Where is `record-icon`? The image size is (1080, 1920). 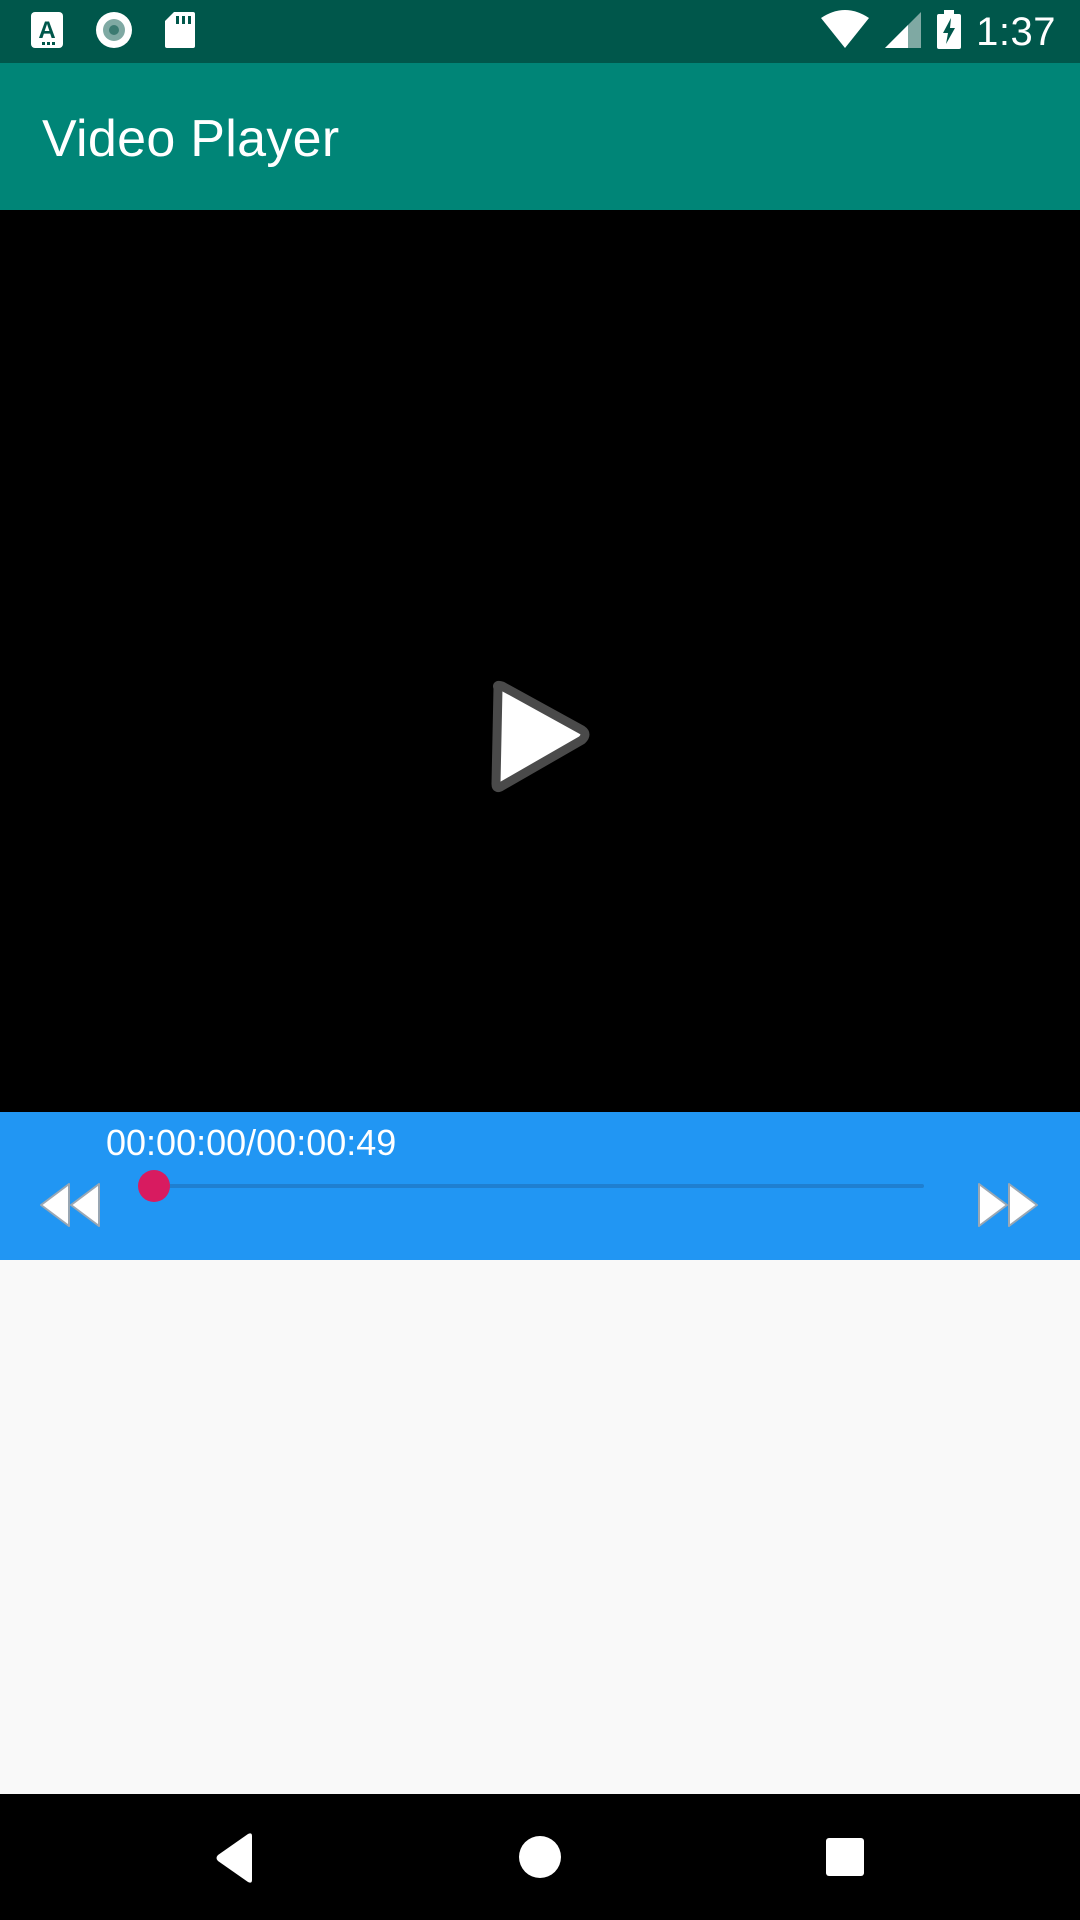 record-icon is located at coordinates (114, 32).